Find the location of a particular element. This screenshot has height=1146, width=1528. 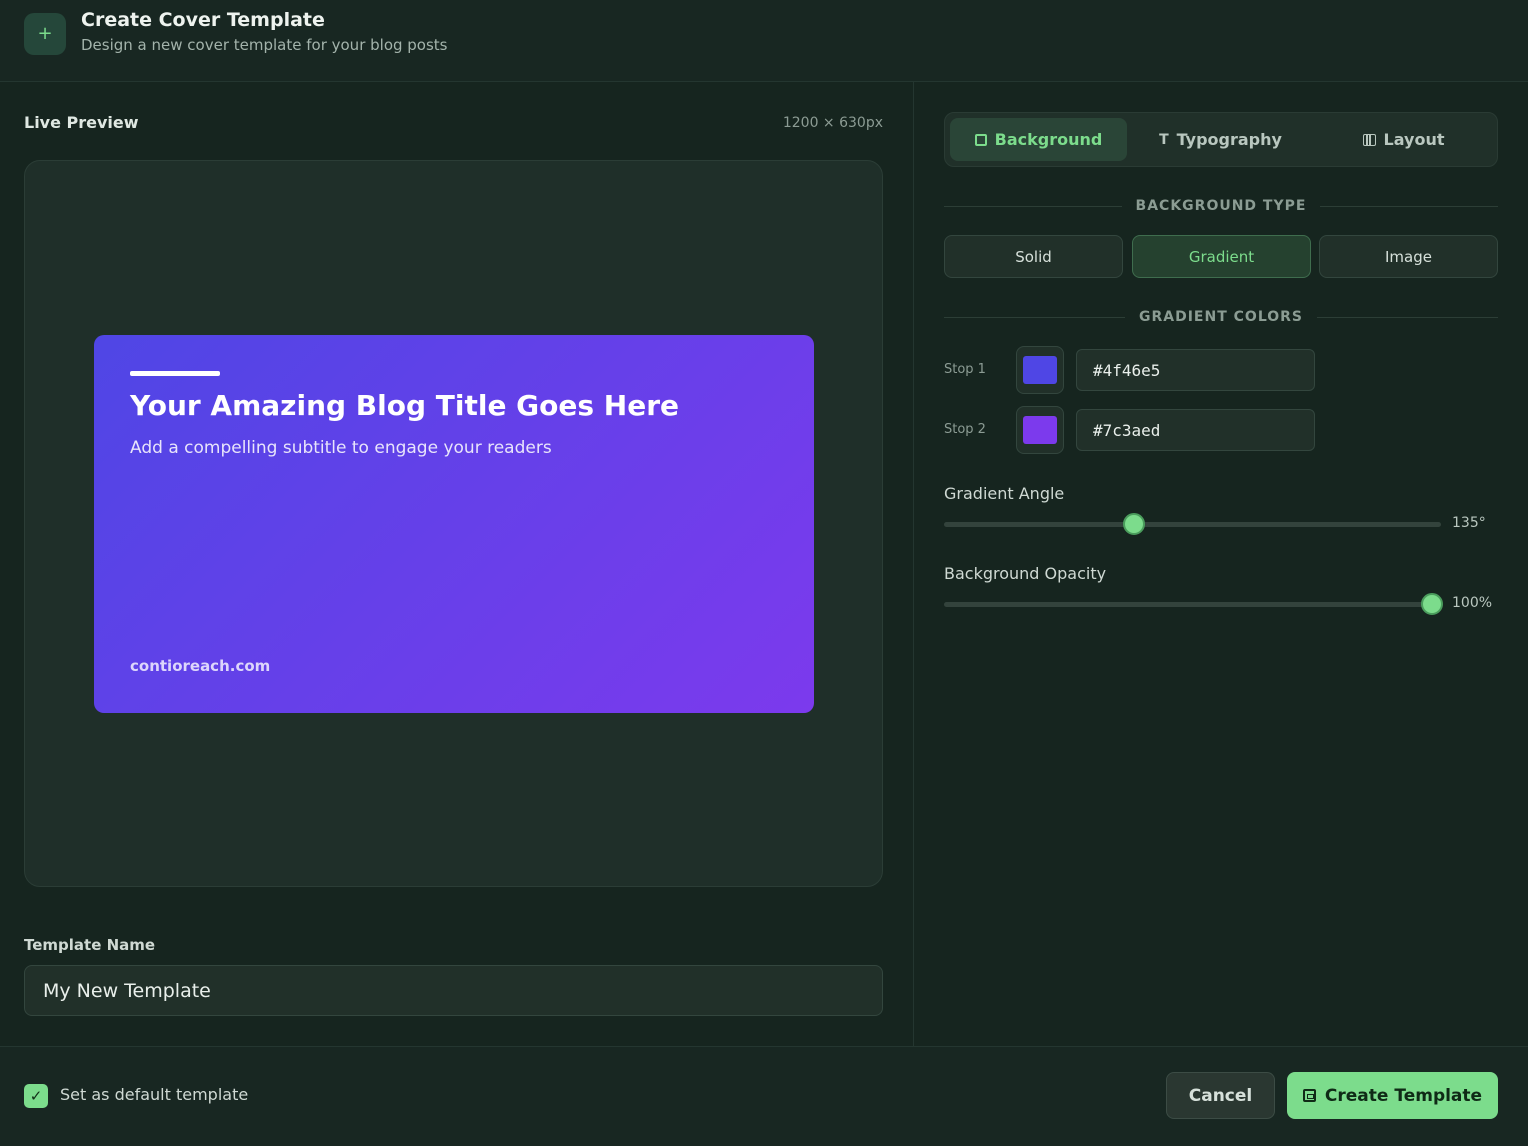

gradient-angle-slider is located at coordinates (1192, 524).